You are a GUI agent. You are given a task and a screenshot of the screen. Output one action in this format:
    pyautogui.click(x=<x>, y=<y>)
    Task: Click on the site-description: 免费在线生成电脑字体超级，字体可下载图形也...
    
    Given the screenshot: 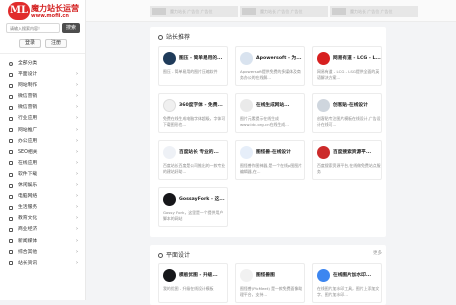 What is the action you would take?
    pyautogui.click(x=194, y=121)
    